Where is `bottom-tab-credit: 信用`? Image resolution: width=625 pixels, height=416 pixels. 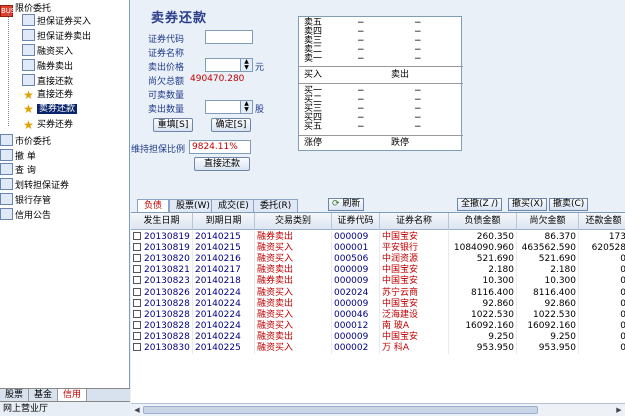
bottom-tab-credit: 信用 is located at coordinates (73, 395).